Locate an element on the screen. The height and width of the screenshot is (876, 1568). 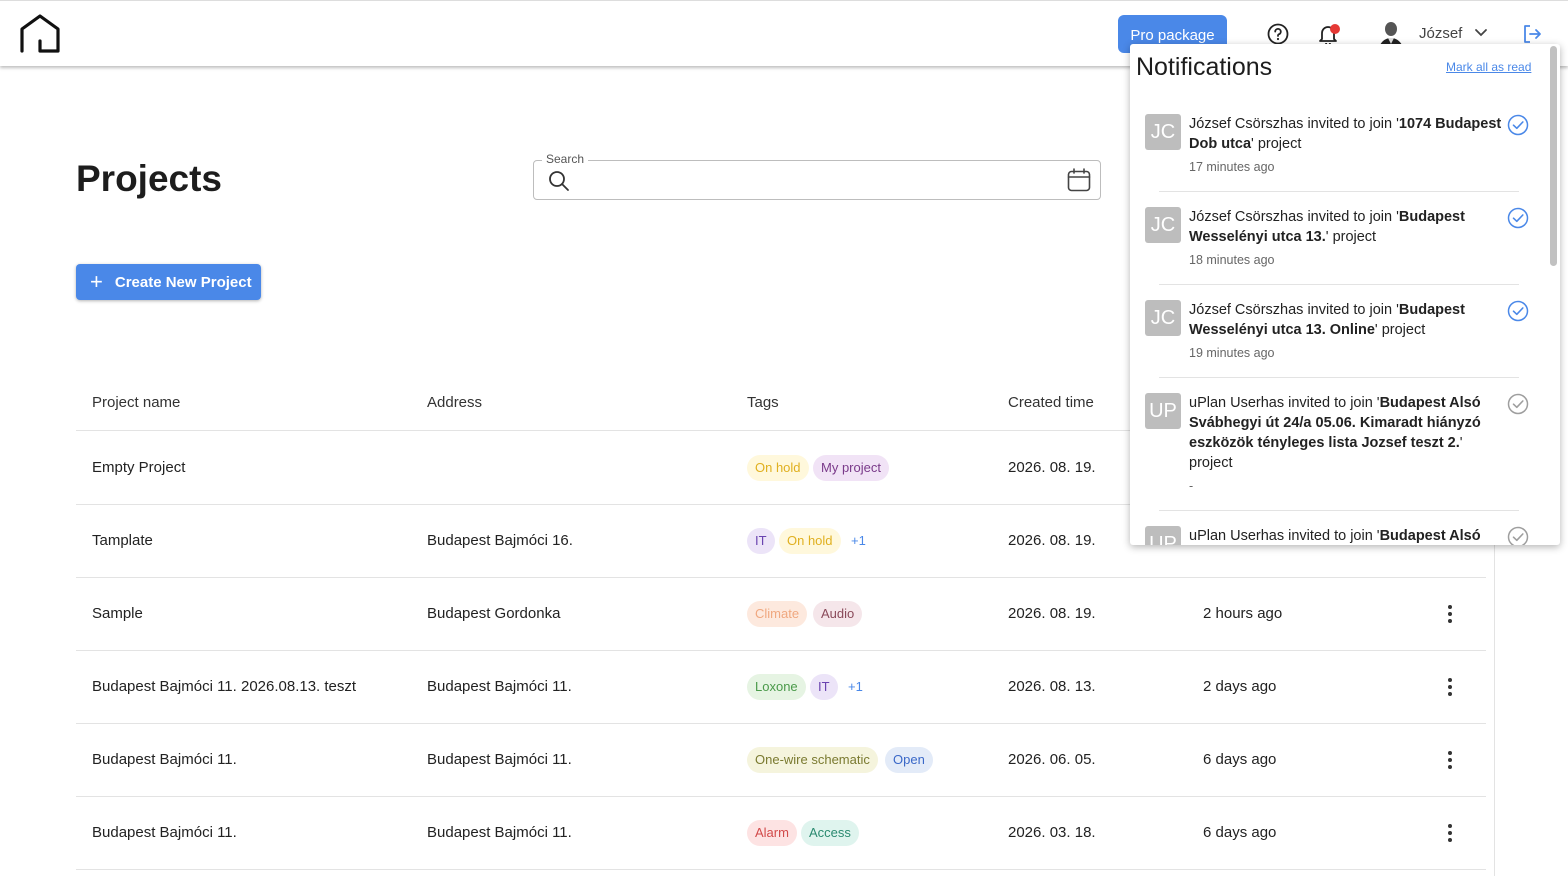
column-header-address: Address is located at coordinates (454, 402).